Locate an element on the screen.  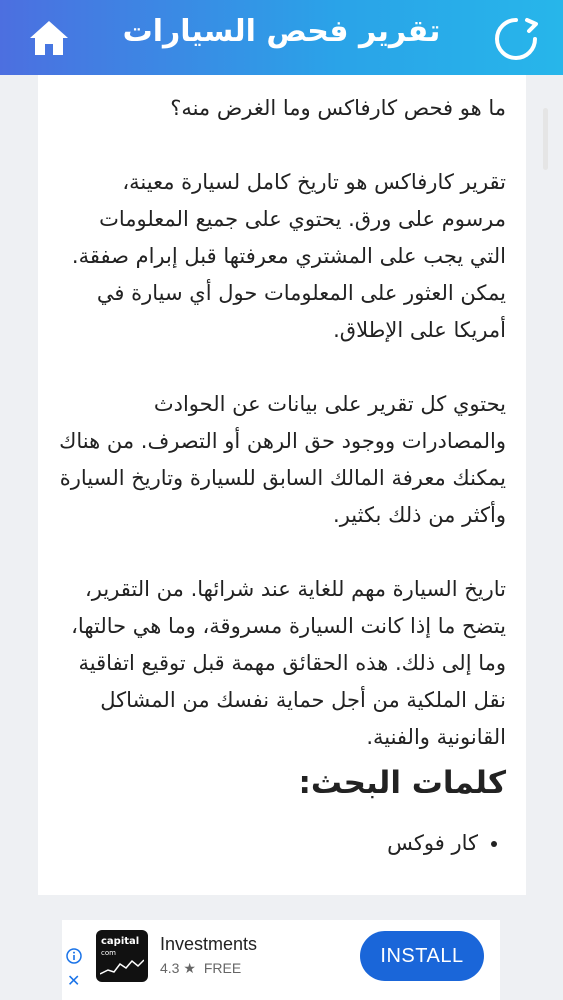
app-rating: 4.3 is located at coordinates (170, 968).